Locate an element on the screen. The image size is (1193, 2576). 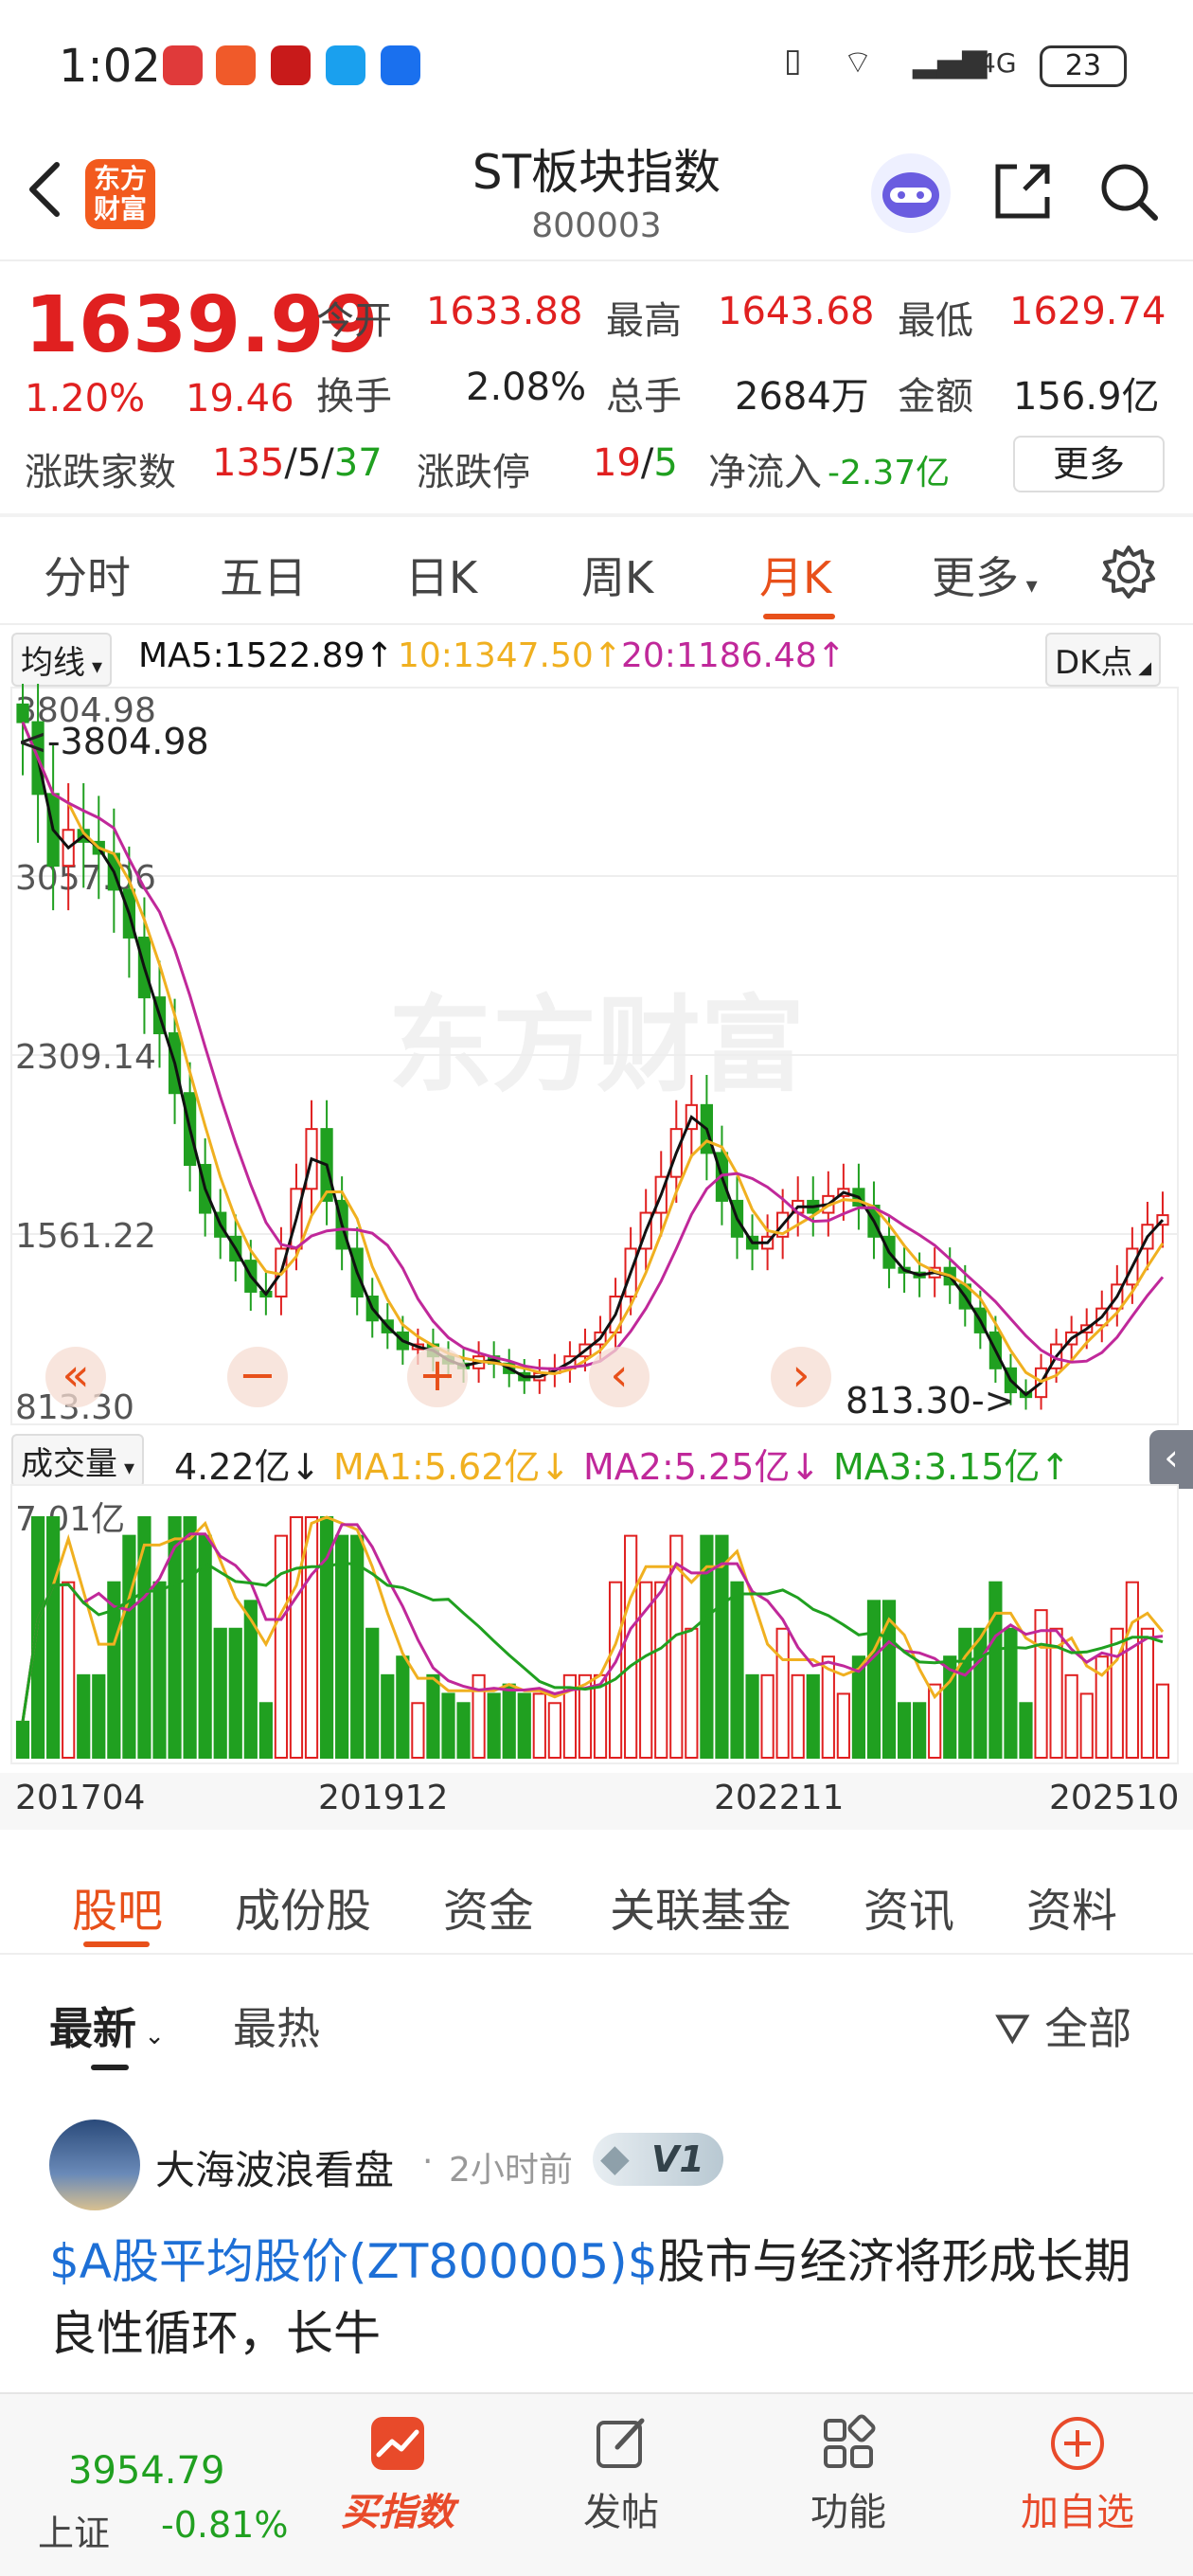
tab-intraday: 分时 is located at coordinates (87, 575).